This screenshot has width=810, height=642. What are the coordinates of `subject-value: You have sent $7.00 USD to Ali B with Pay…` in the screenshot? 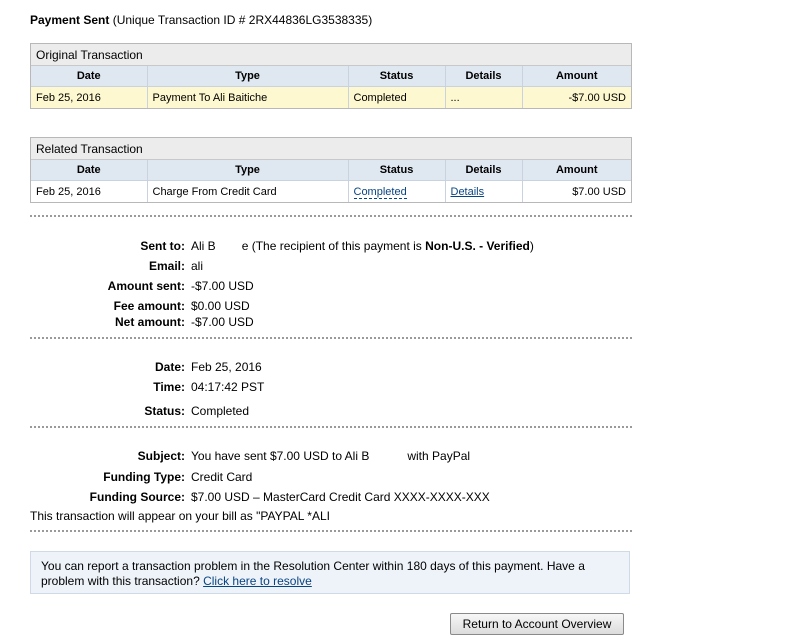 It's located at (330, 456).